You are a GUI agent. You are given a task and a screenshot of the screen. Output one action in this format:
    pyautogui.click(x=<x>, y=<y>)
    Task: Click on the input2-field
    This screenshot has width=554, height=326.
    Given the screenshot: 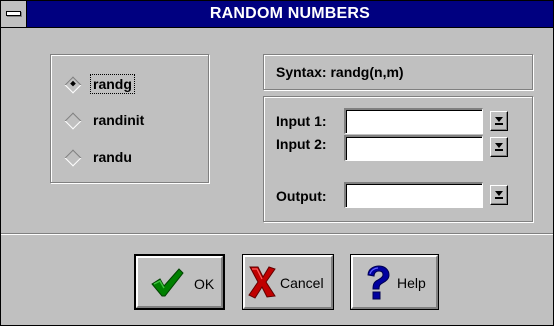 What is the action you would take?
    pyautogui.click(x=413, y=148)
    